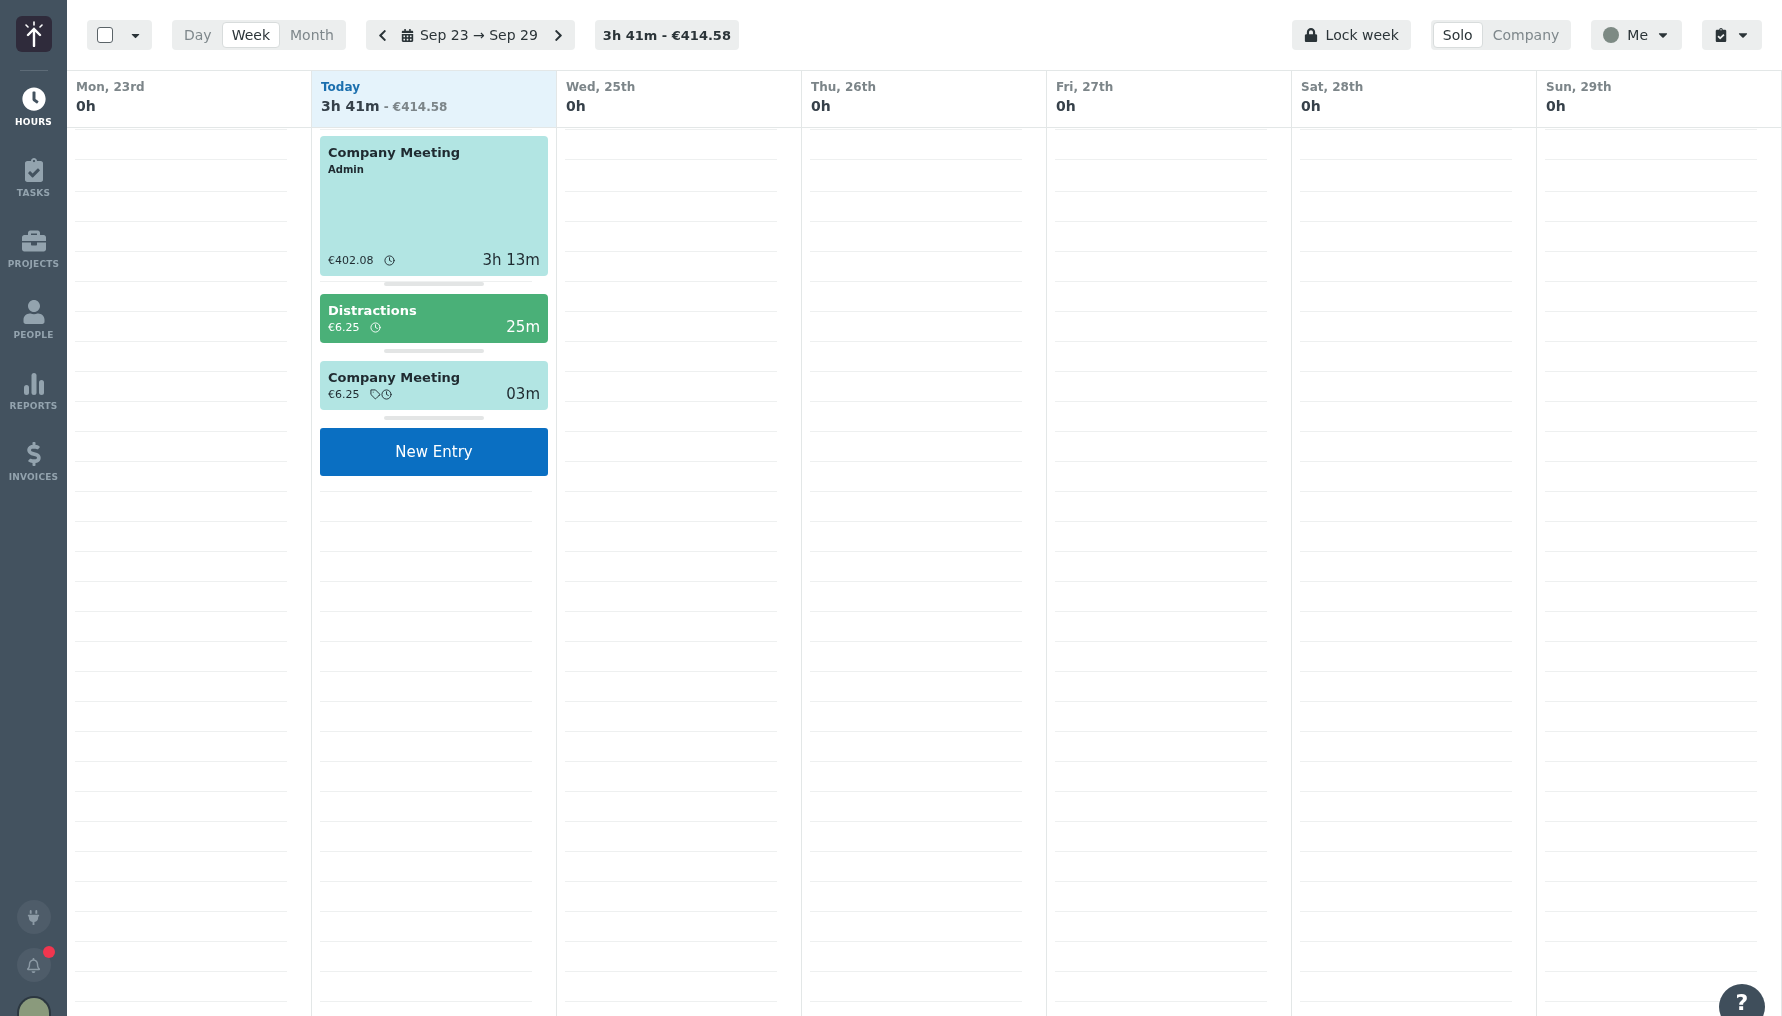 This screenshot has height=1016, width=1782. I want to click on entry-title: Distractions, so click(373, 310).